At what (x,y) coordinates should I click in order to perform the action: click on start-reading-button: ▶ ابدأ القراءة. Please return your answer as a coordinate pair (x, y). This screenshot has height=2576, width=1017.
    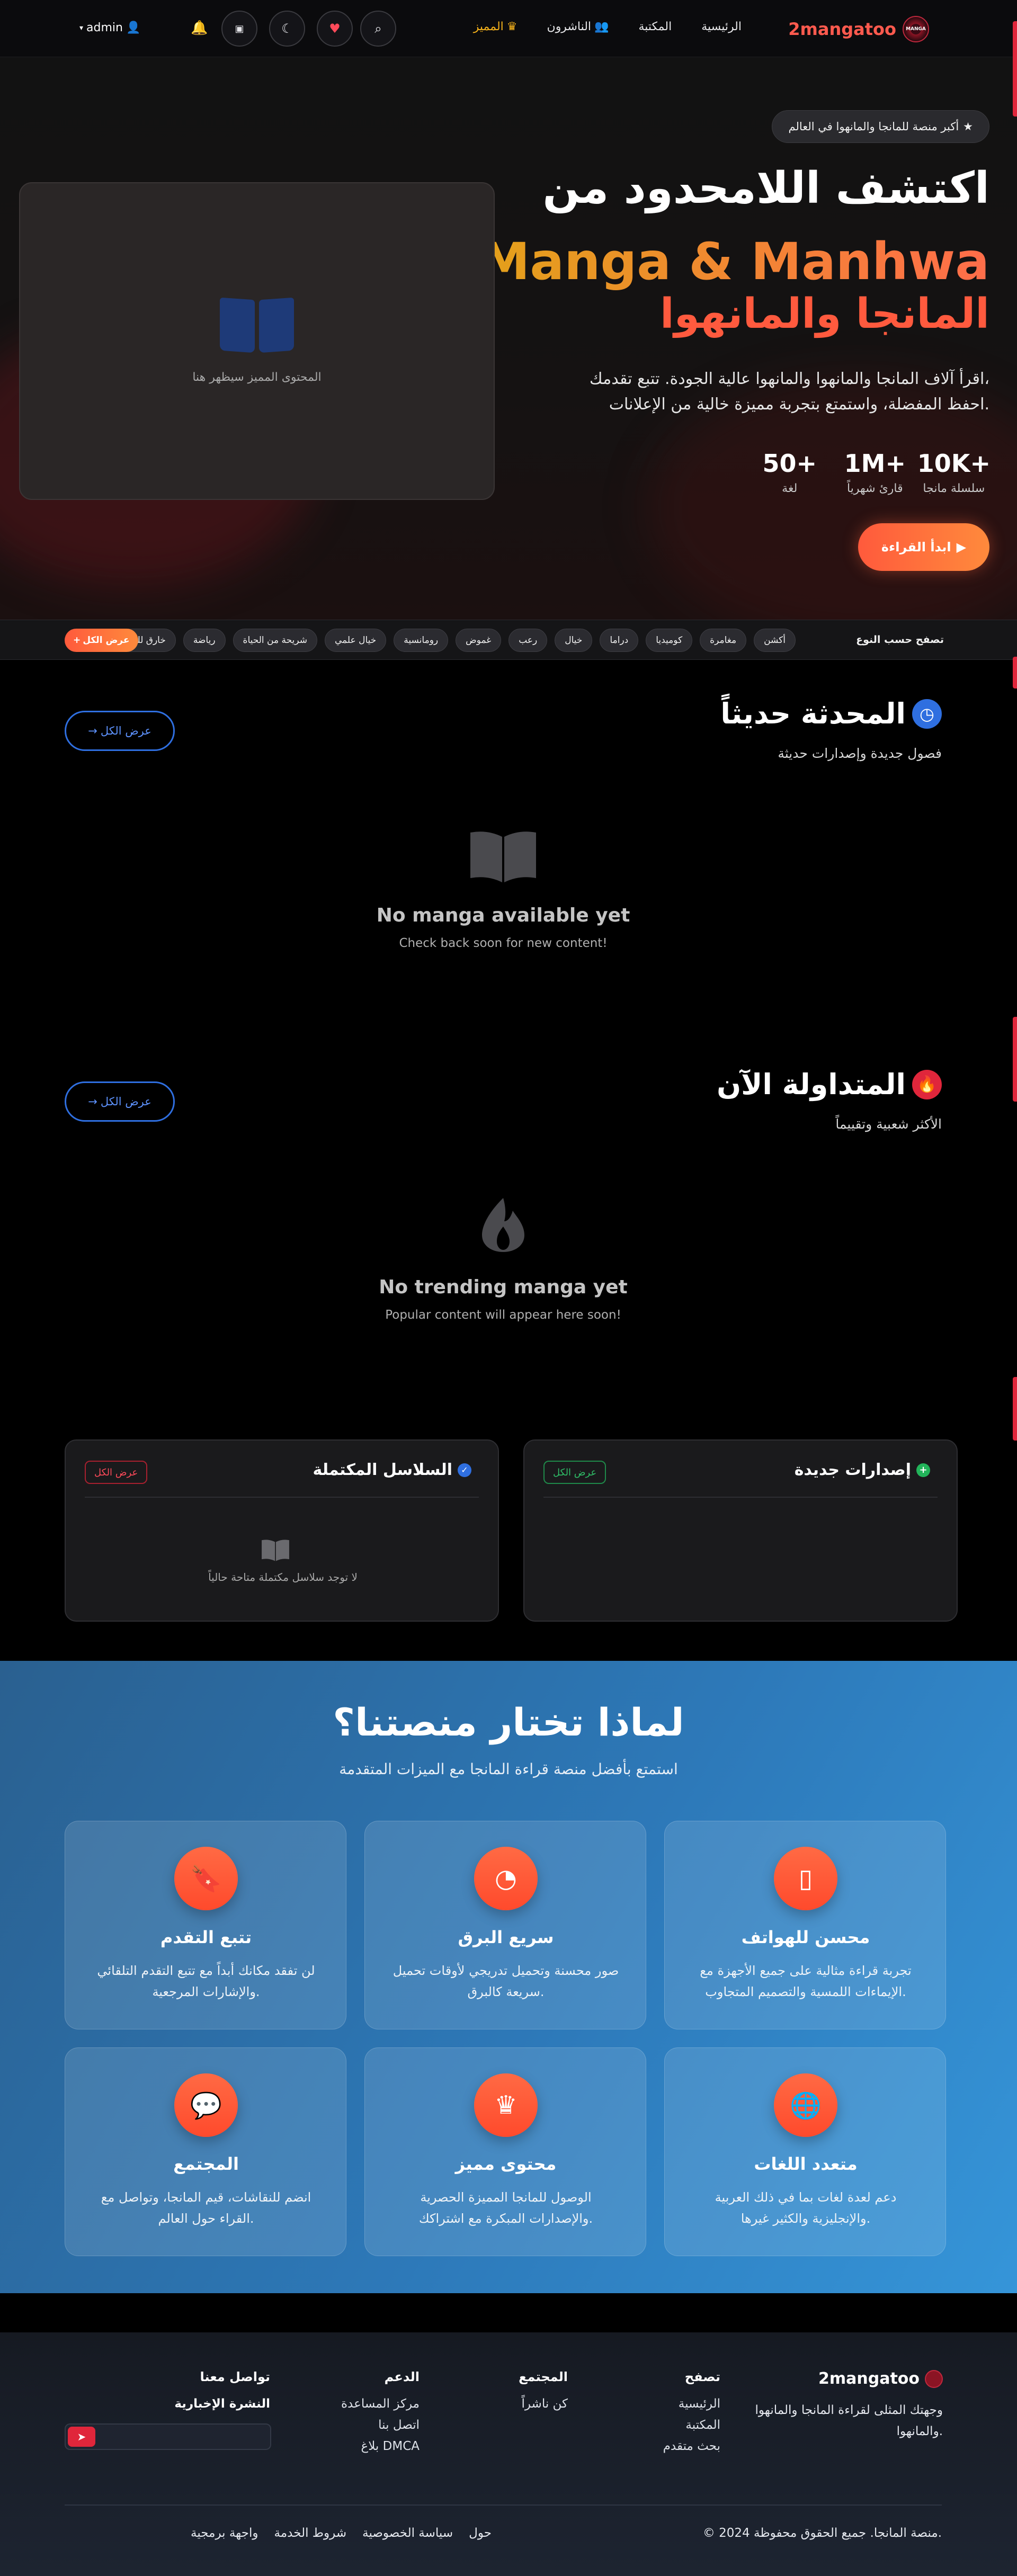
    Looking at the image, I should click on (923, 547).